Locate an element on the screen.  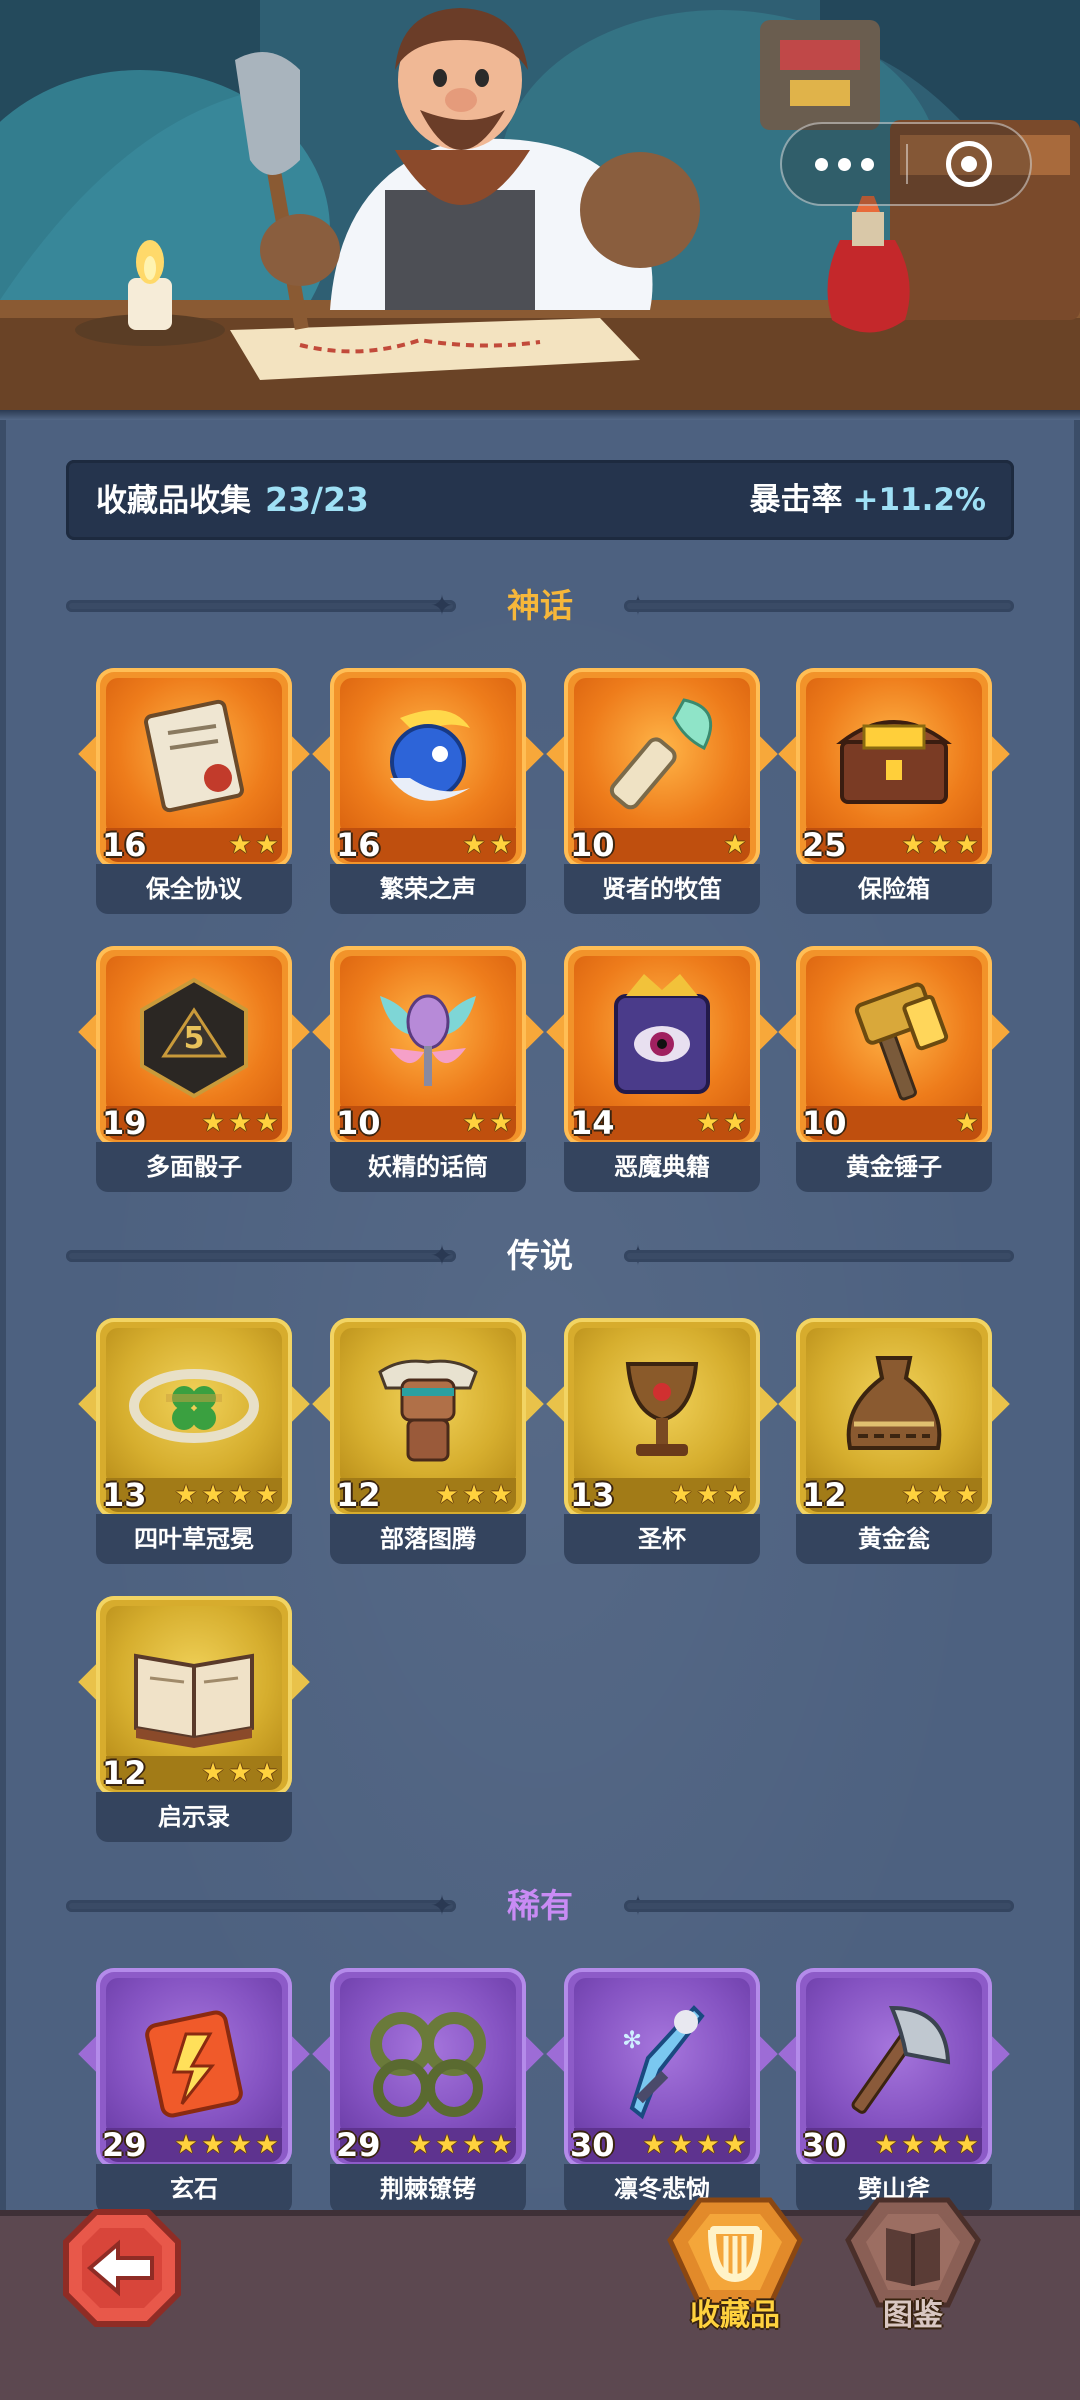
card-name: 圣杯 is located at coordinates (662, 1539).